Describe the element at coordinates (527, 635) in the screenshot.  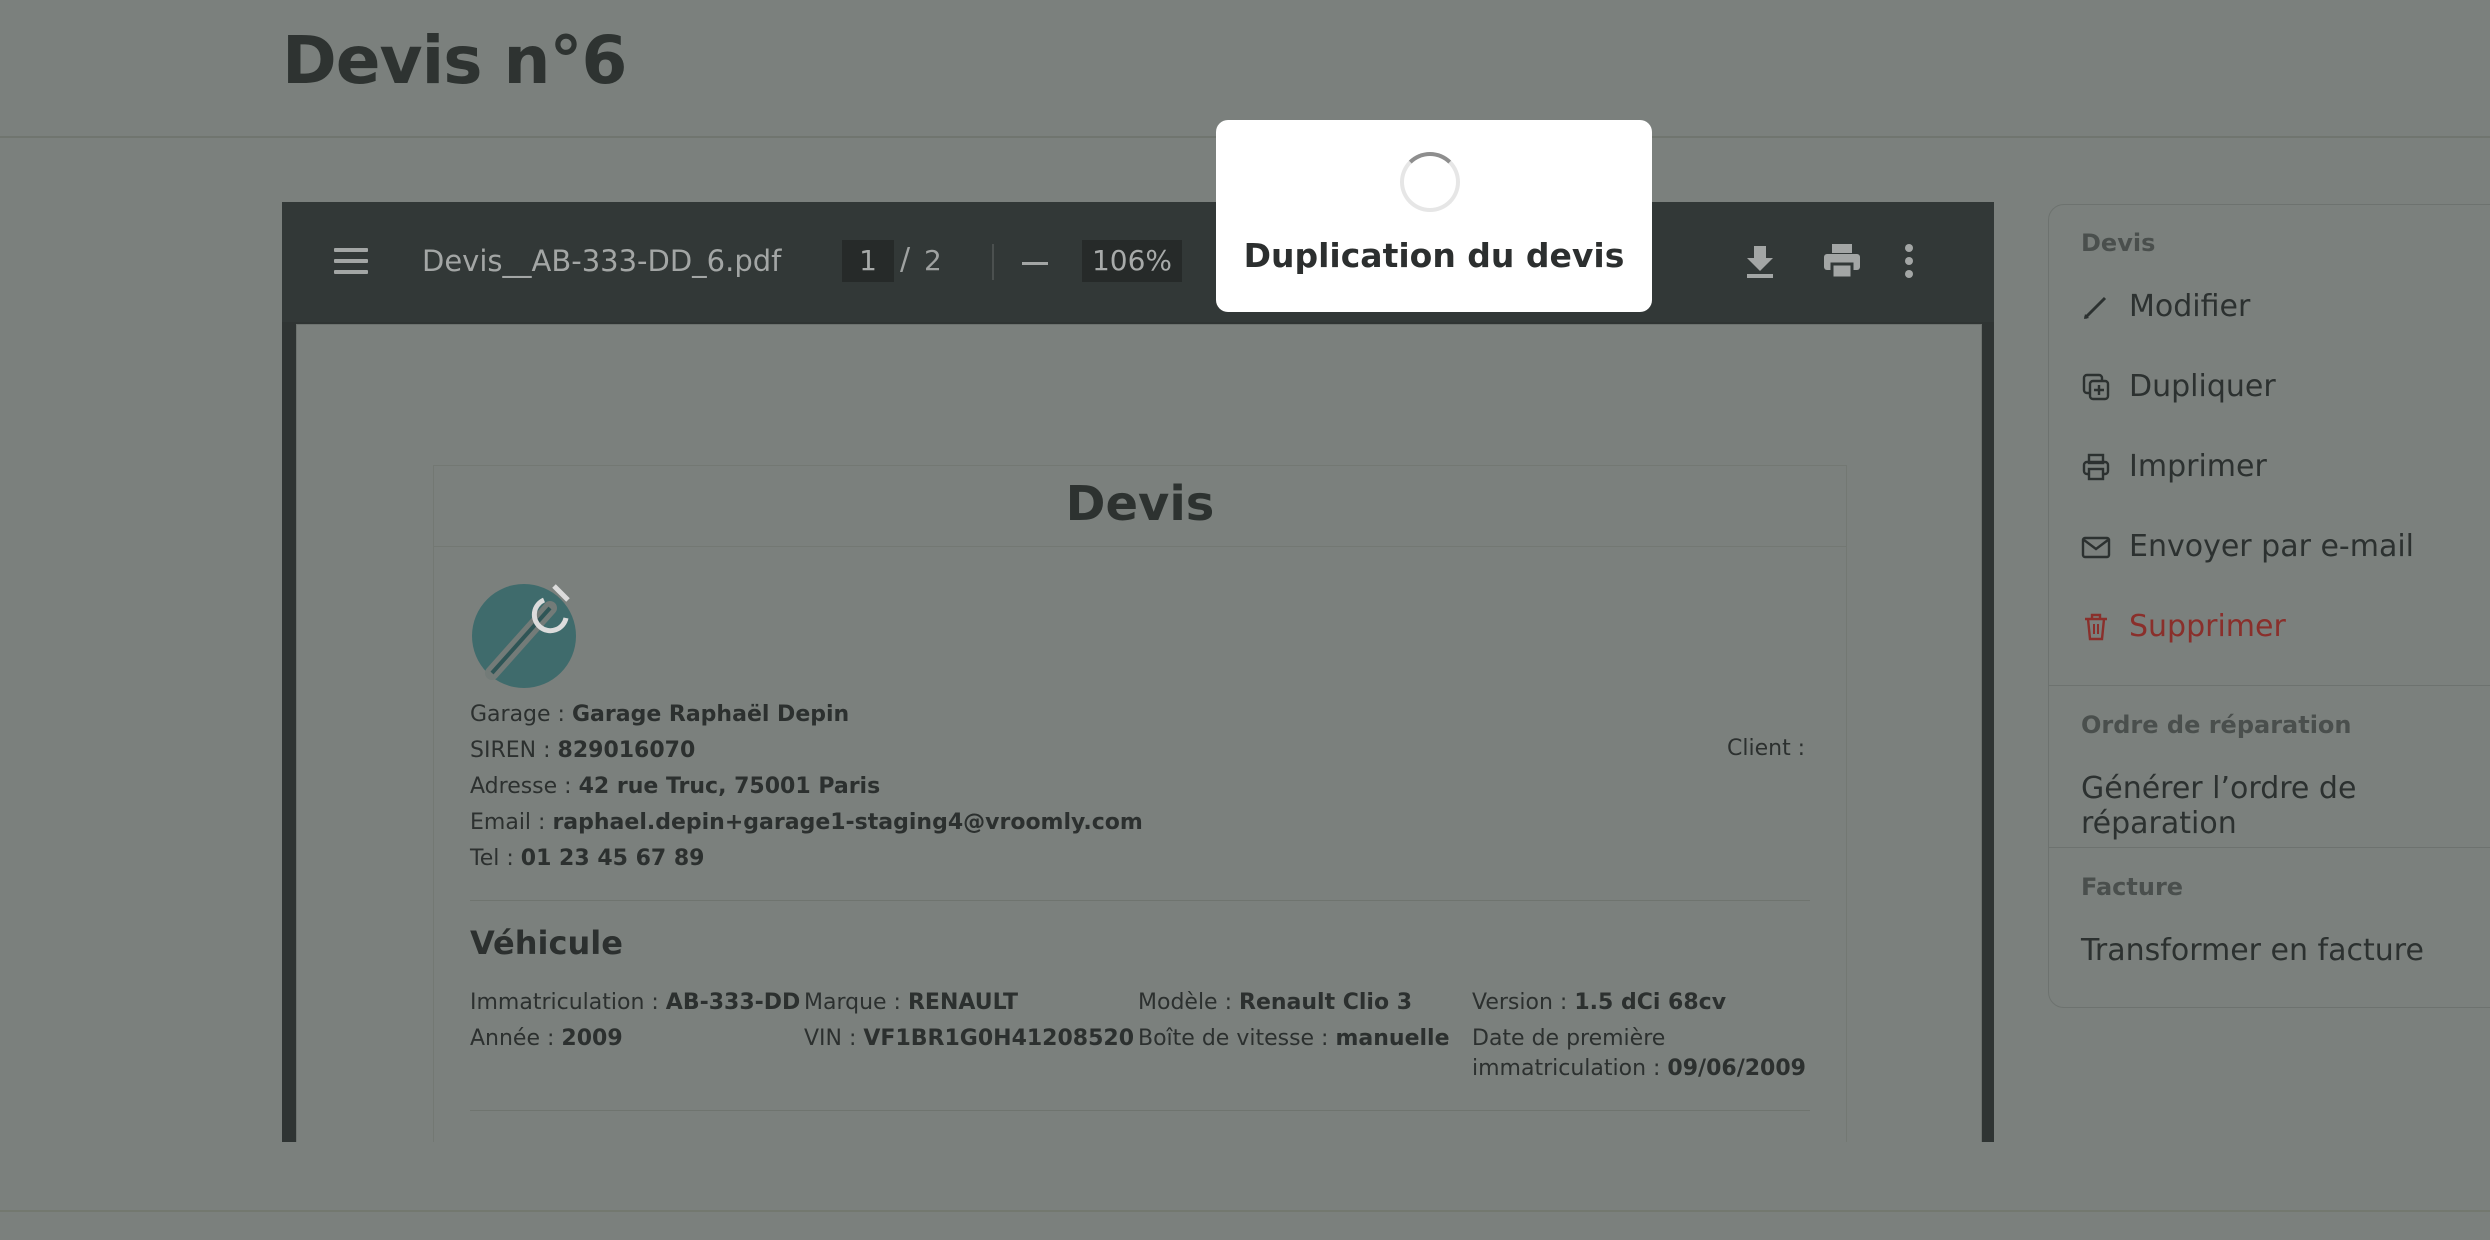
I see `garage-logo` at that location.